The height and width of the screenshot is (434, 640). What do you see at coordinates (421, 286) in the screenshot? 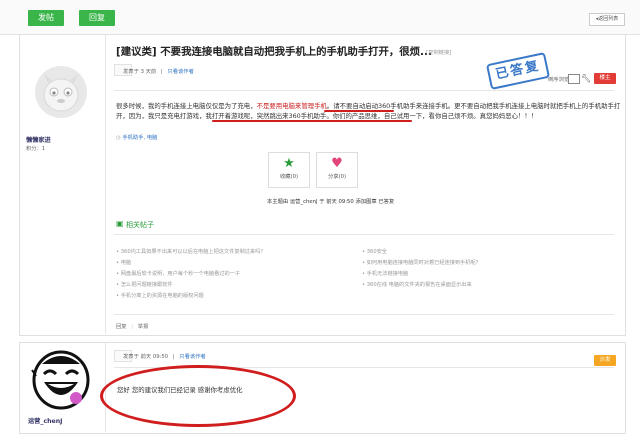
I see `list-item: • 360在线 电脑的文件夹的报告在桌面显示出来` at bounding box center [421, 286].